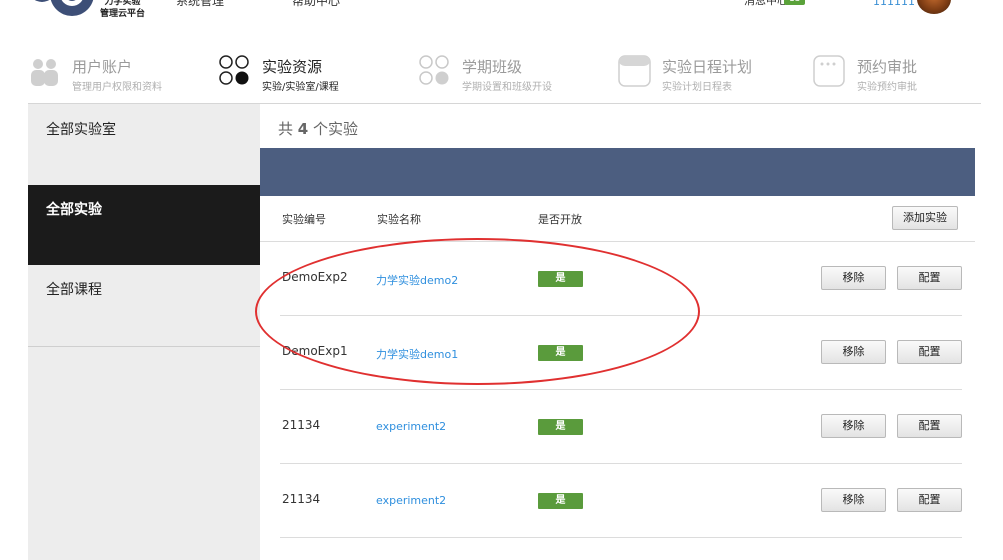 The width and height of the screenshot is (1003, 560). What do you see at coordinates (300, 87) in the screenshot?
I see `module-subtitle: 实验/实验室/课程` at bounding box center [300, 87].